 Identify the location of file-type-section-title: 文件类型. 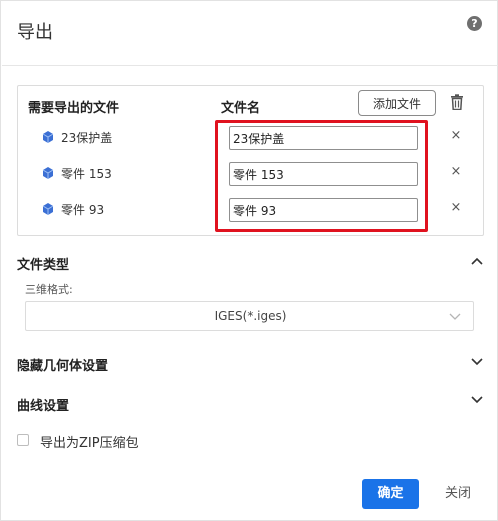
(43, 263).